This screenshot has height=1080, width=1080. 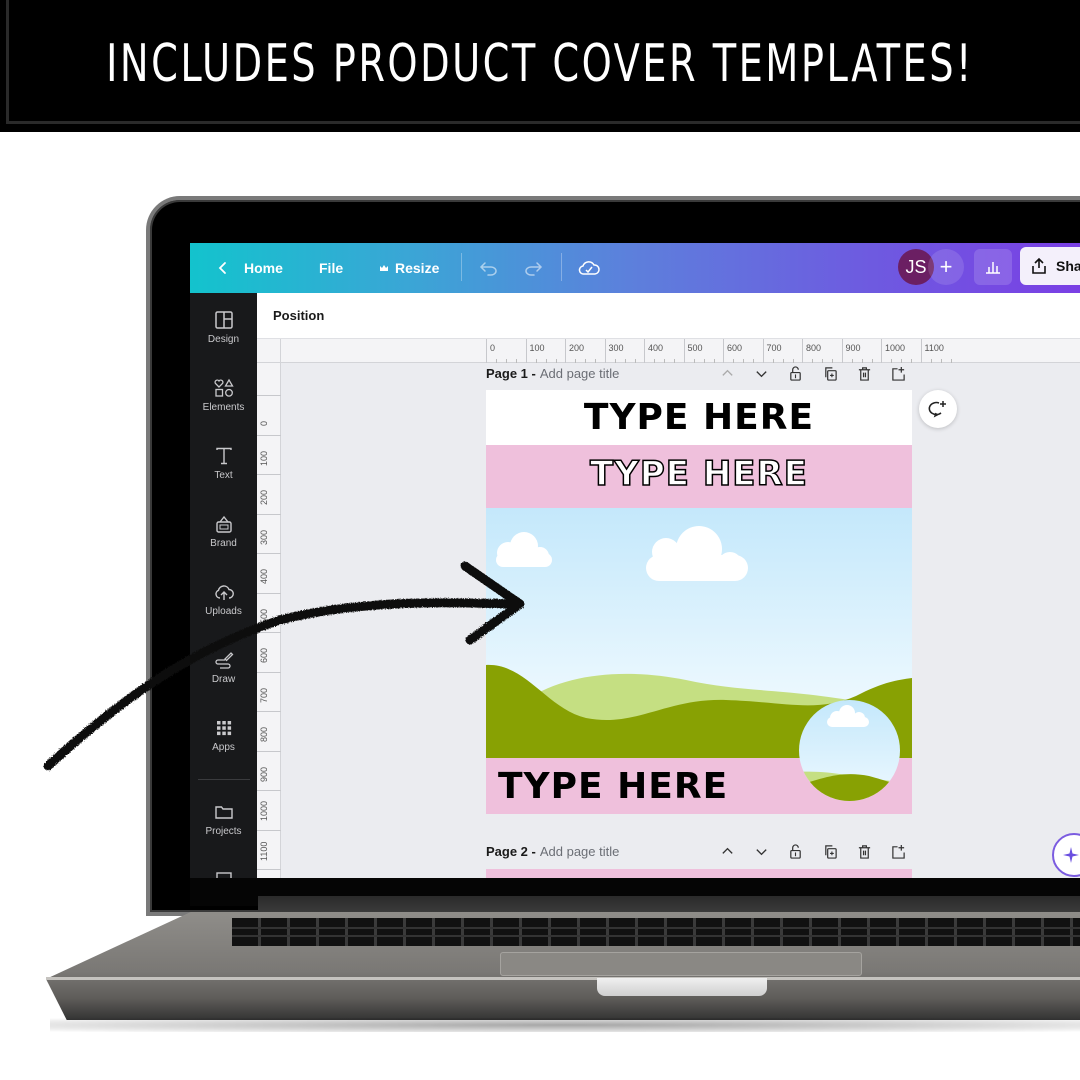 I want to click on redo-button, so click(x=533, y=268).